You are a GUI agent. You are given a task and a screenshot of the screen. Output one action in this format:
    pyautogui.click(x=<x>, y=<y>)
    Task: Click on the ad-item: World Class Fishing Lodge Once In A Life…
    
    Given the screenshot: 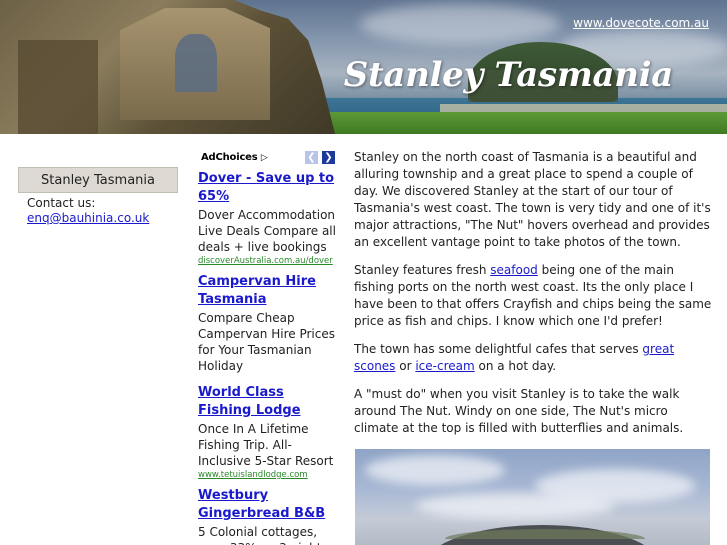 What is the action you would take?
    pyautogui.click(x=268, y=432)
    